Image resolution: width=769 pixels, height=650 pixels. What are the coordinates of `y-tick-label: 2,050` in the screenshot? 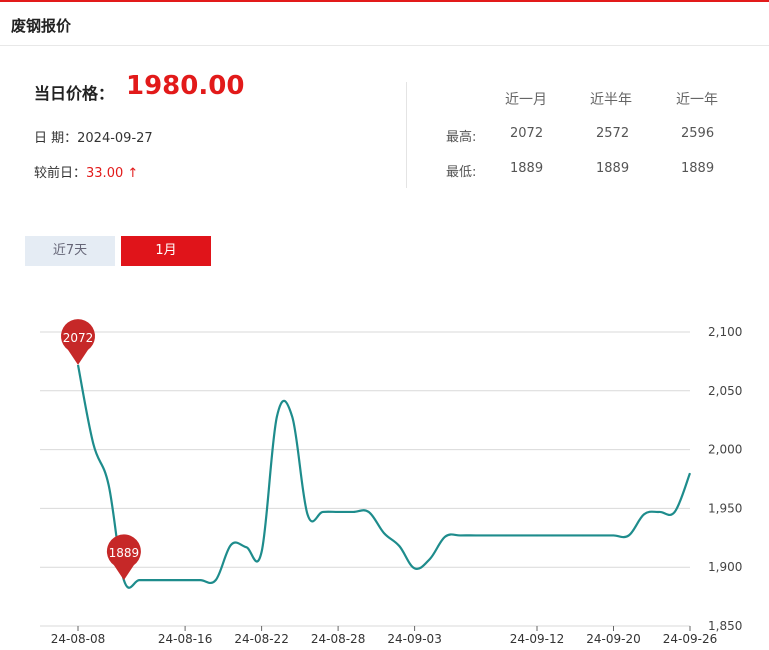 It's located at (725, 391).